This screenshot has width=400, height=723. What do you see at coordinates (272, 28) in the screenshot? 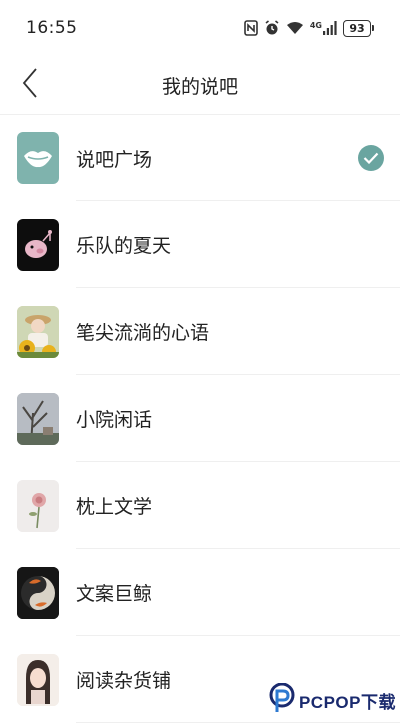
I see `alarm-icon` at bounding box center [272, 28].